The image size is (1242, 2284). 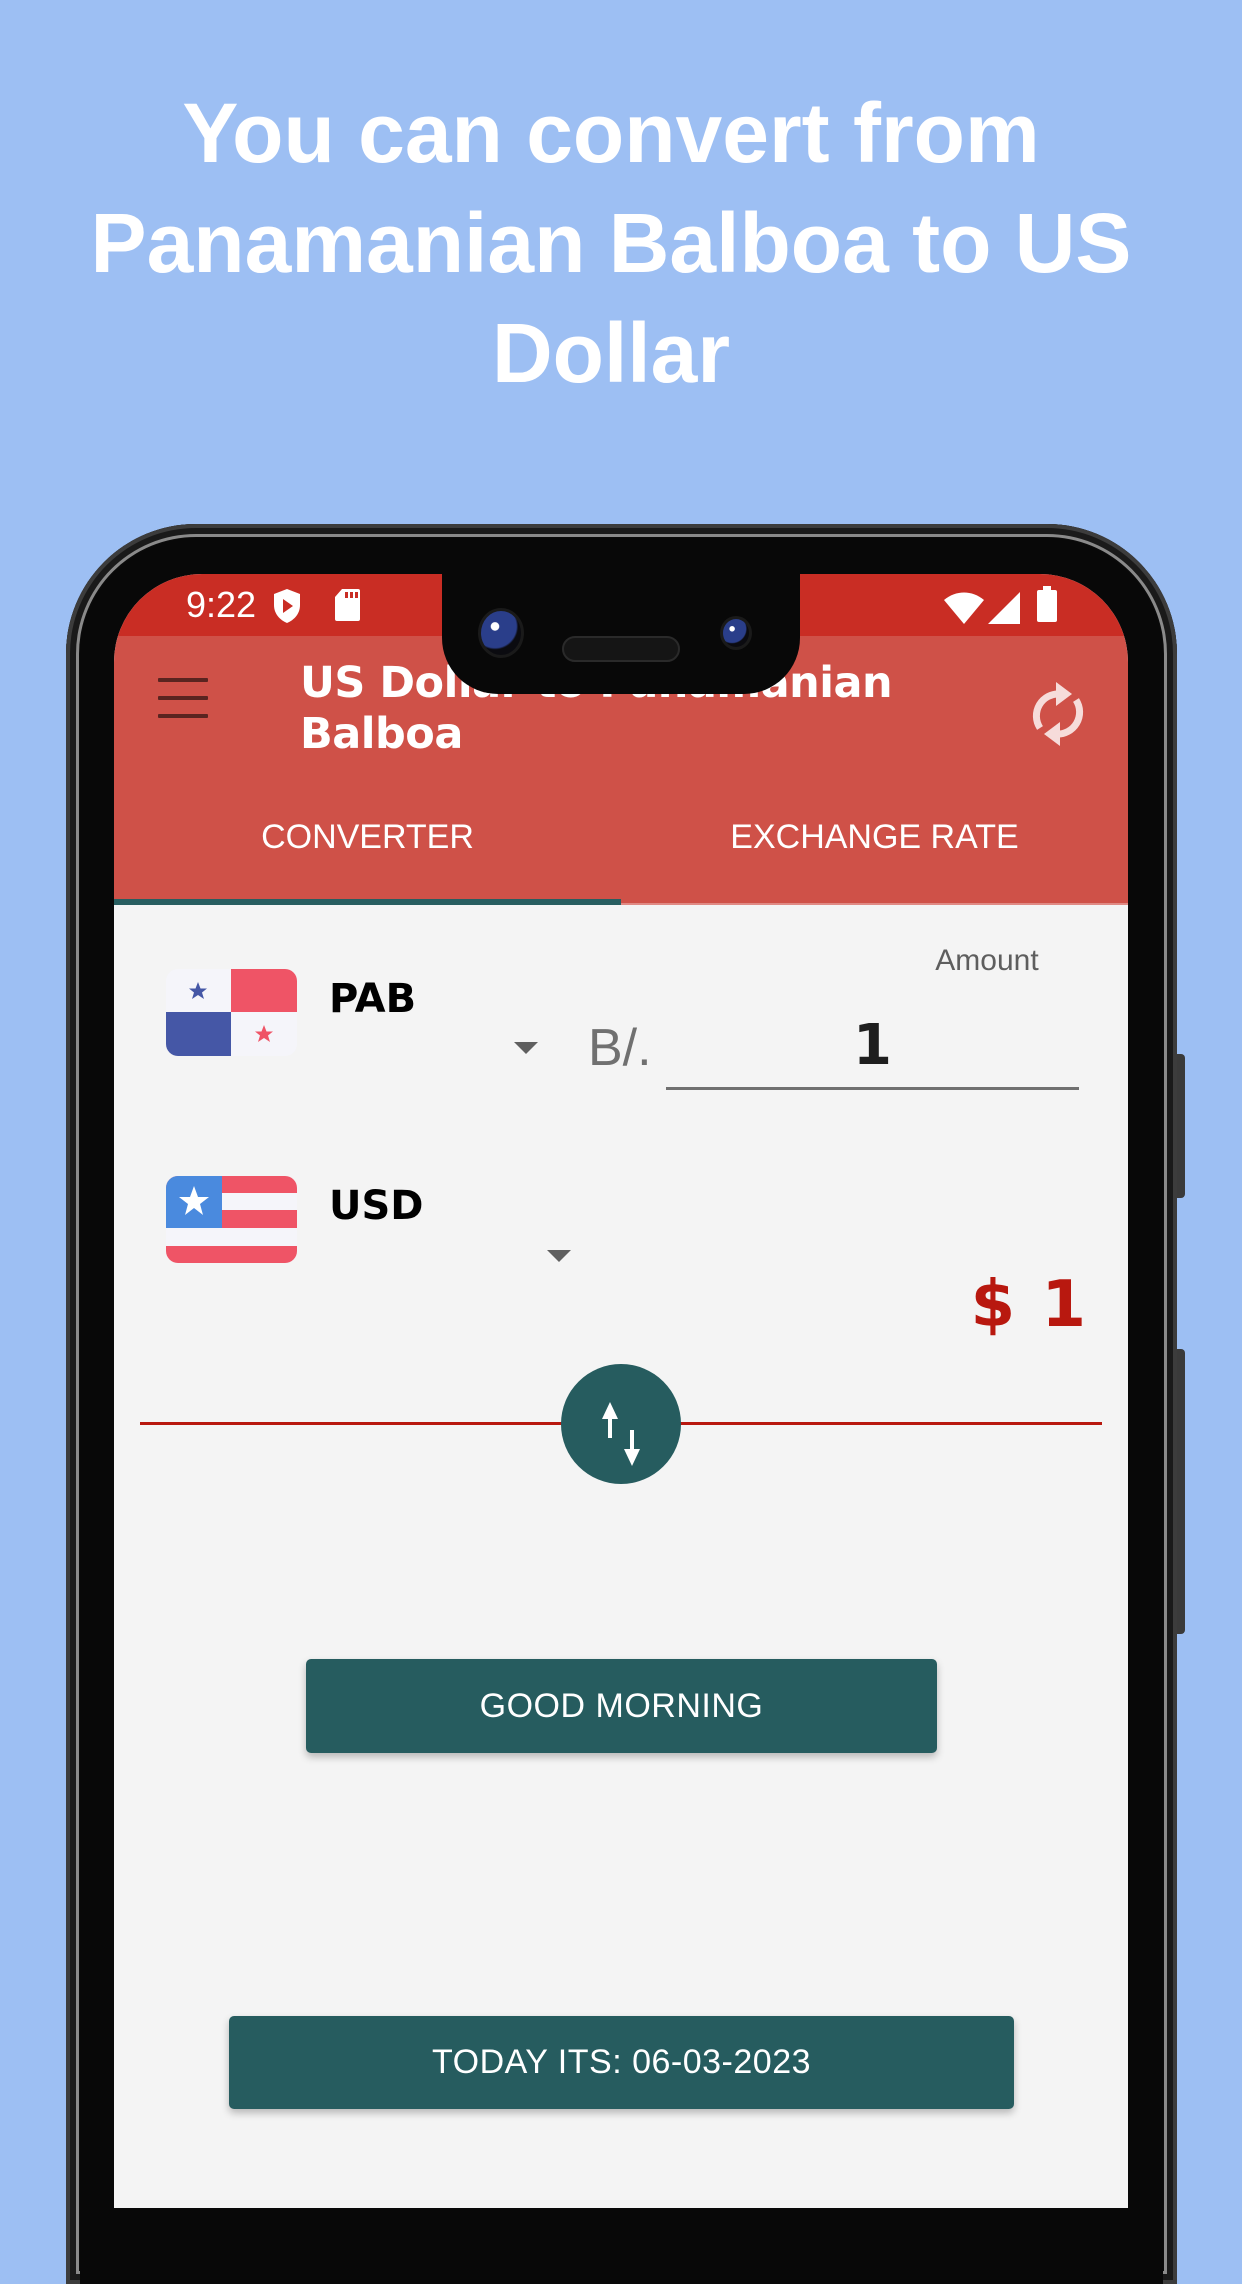 What do you see at coordinates (964, 610) in the screenshot?
I see `wifi-icon` at bounding box center [964, 610].